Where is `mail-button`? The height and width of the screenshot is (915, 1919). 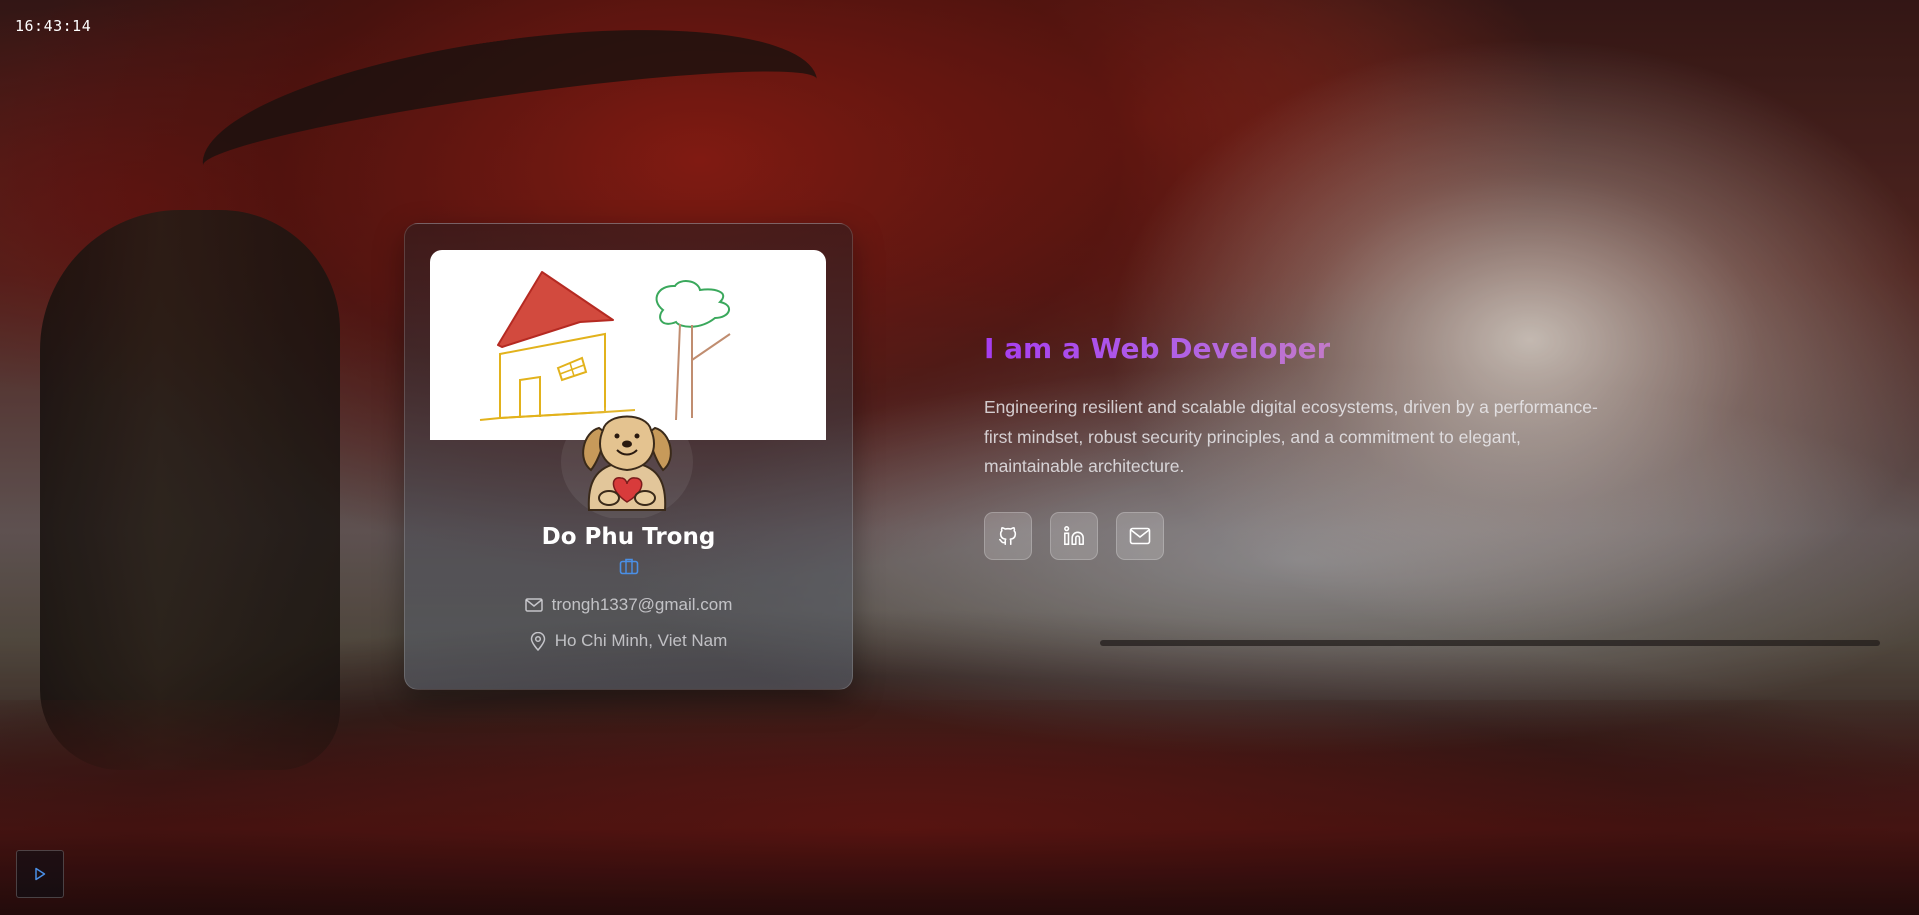 mail-button is located at coordinates (1140, 536).